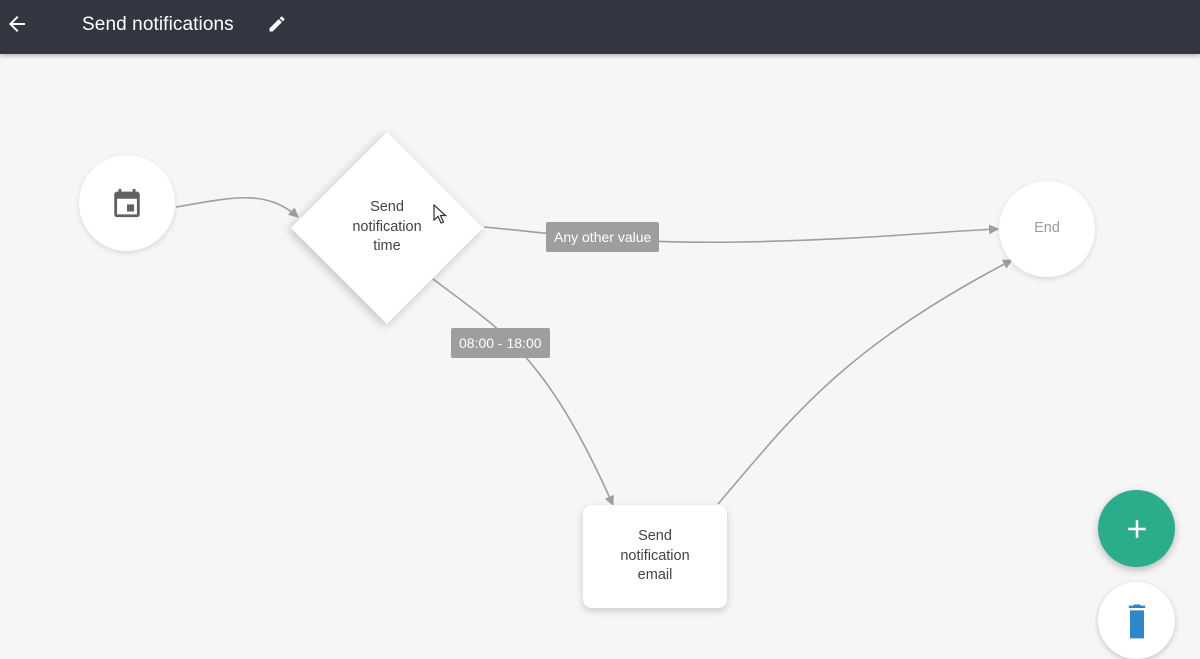 The width and height of the screenshot is (1200, 659). What do you see at coordinates (440, 214) in the screenshot?
I see `mouse-pointer-icon` at bounding box center [440, 214].